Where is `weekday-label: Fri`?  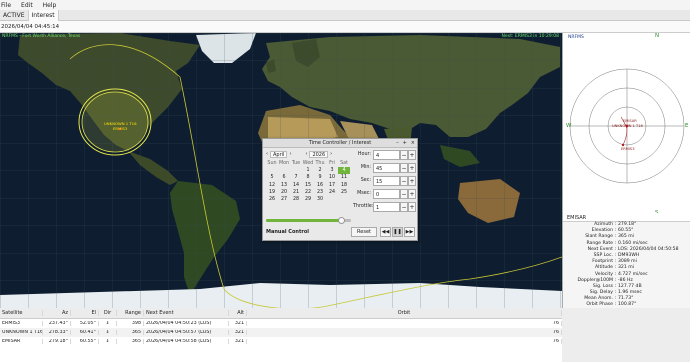 weekday-label: Fri is located at coordinates (332, 163).